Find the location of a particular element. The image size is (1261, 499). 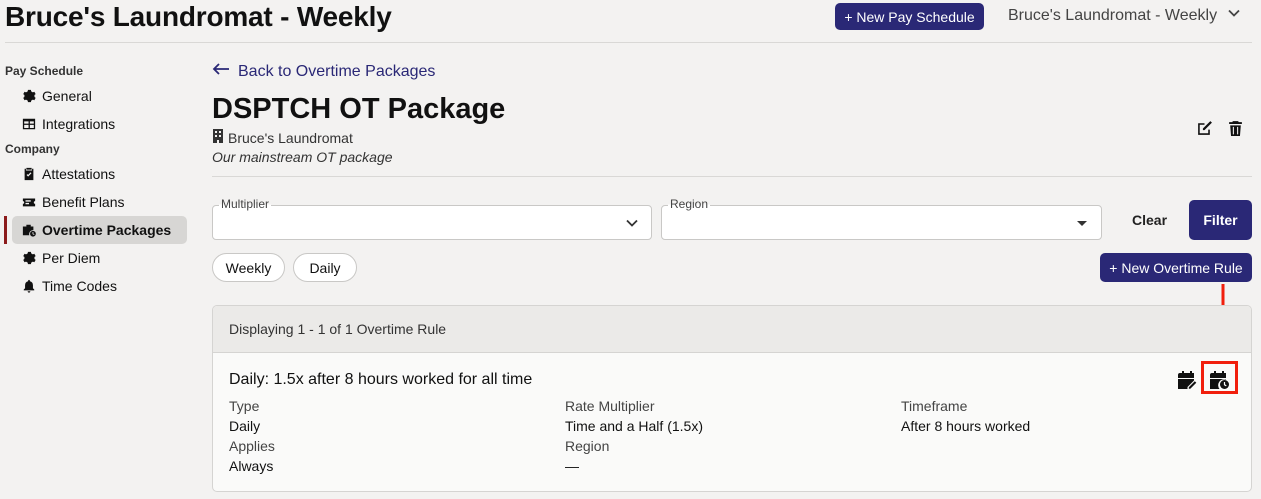

sidebar-item-benefit-plans: Benefit Plans is located at coordinates (99, 202).